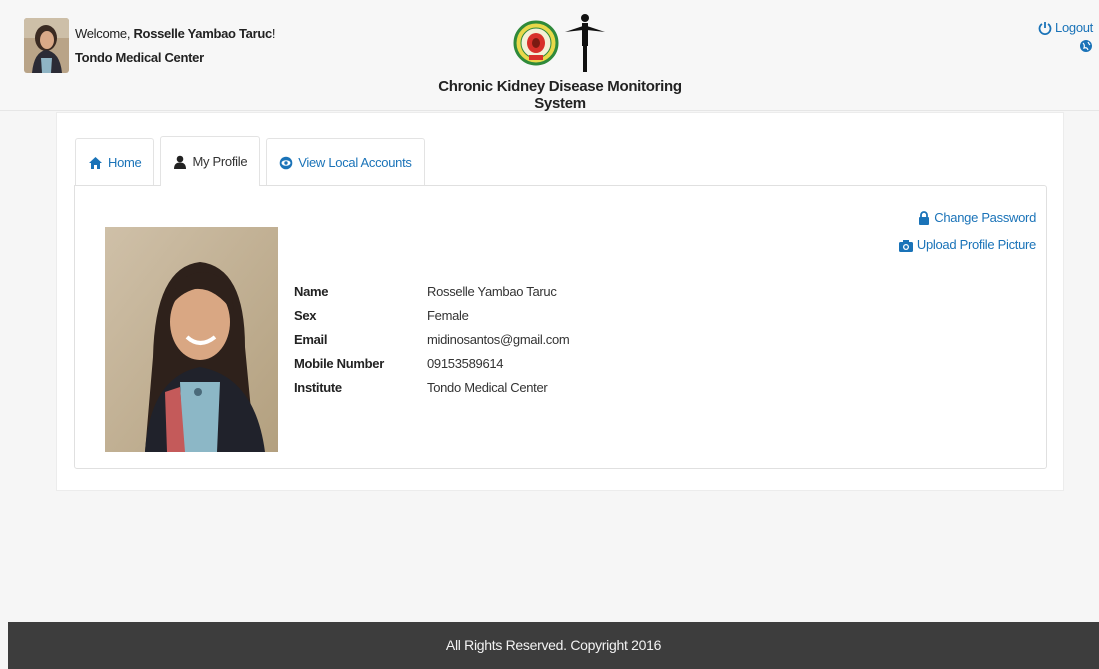 This screenshot has height=669, width=1099. I want to click on detail-row-sex: Sex Female, so click(431, 316).